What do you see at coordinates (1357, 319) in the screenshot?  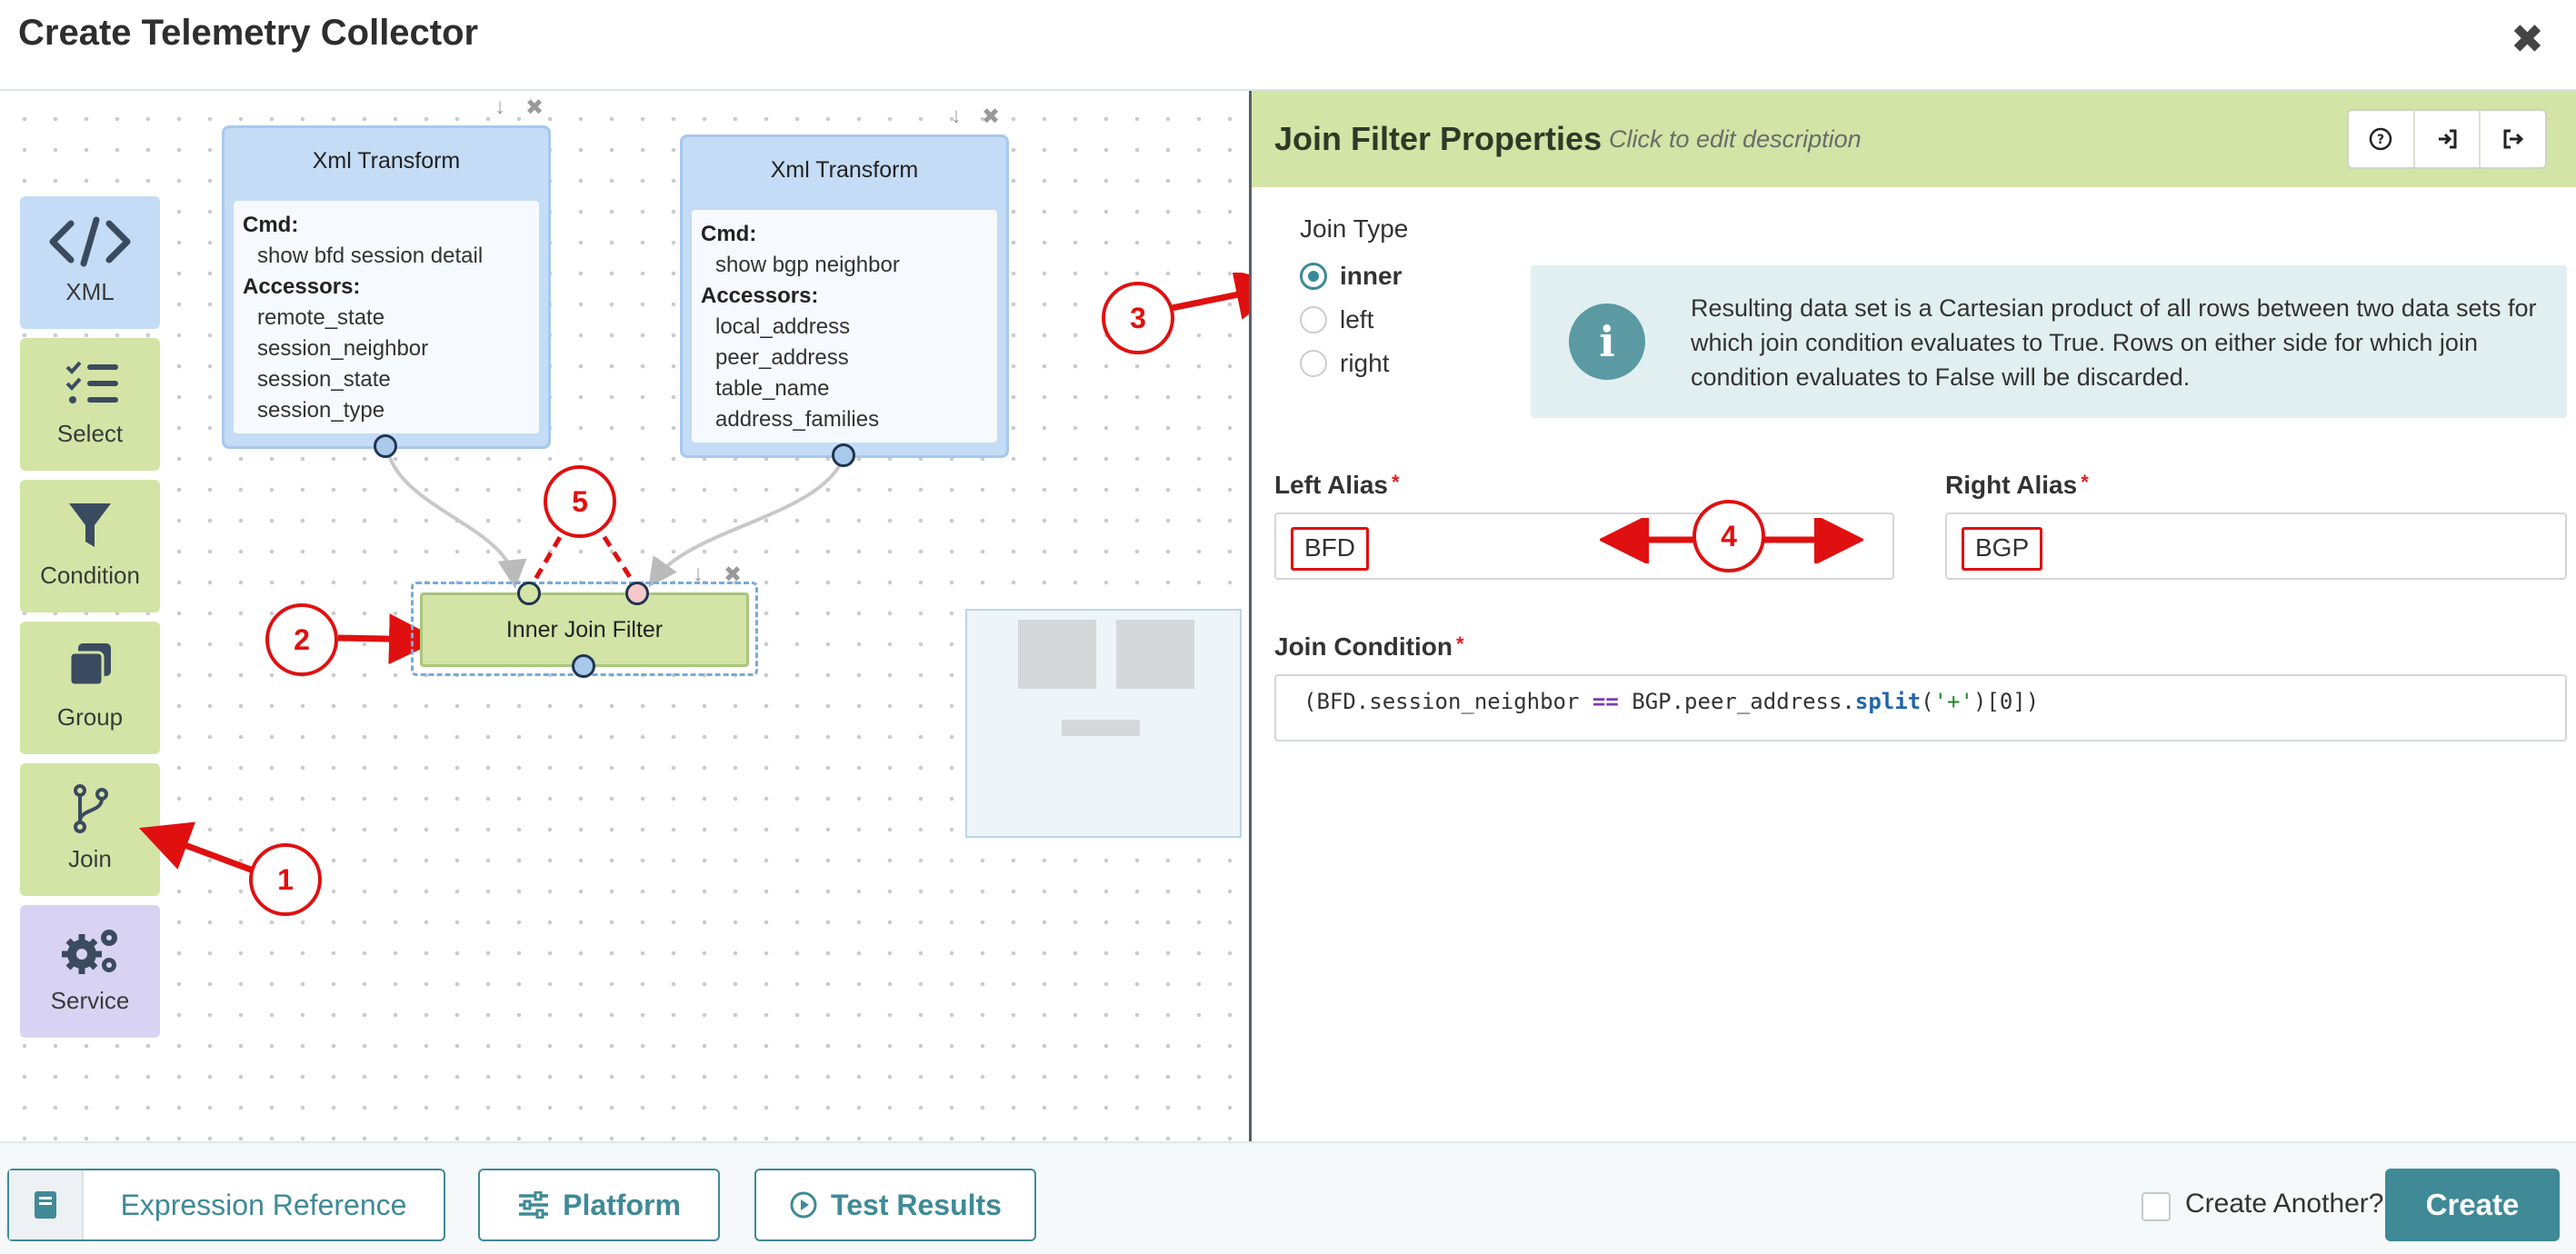 I see `radio-label: left` at bounding box center [1357, 319].